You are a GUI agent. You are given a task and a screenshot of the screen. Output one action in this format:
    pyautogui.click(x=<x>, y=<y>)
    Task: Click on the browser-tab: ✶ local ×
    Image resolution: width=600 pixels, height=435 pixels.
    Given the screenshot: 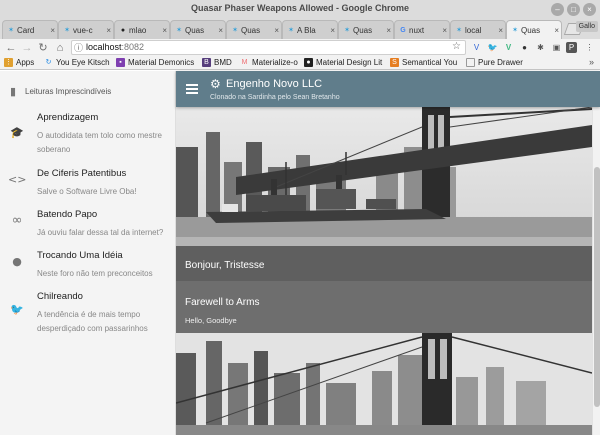 What is the action you would take?
    pyautogui.click(x=478, y=29)
    